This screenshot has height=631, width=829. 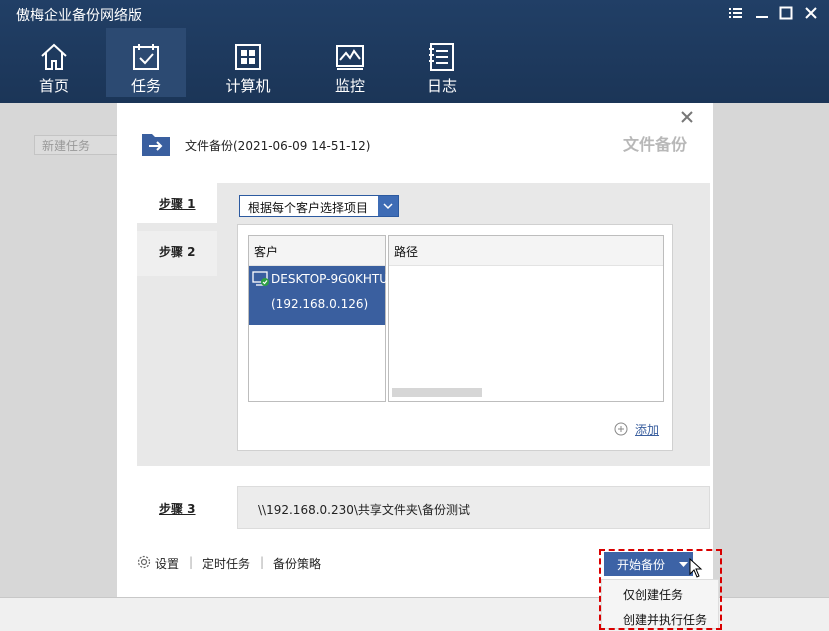 What do you see at coordinates (248, 57) in the screenshot?
I see `computer-icon` at bounding box center [248, 57].